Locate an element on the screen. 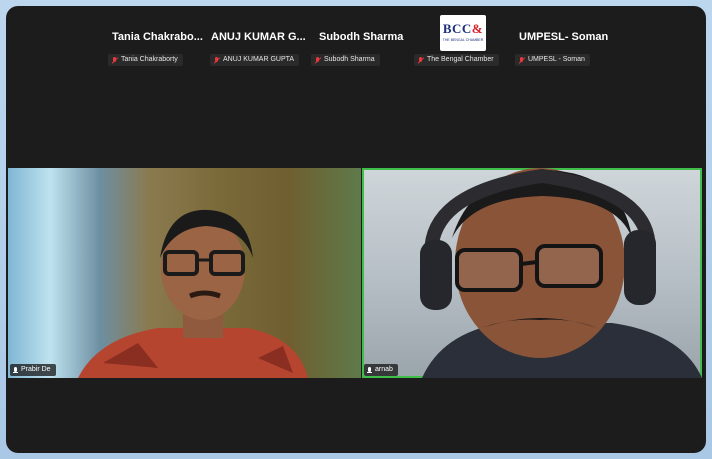 The image size is (712, 459). participant-tile-tania: Tania Chakrabo... Tania Chakraborty is located at coordinates (108, 47).